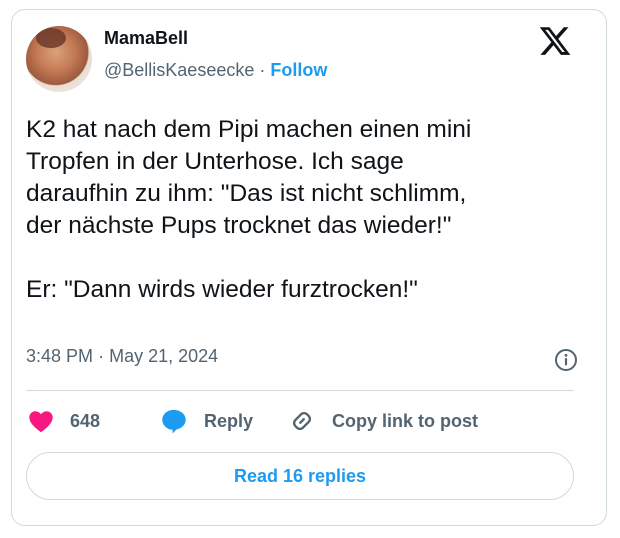 The width and height of the screenshot is (620, 538). What do you see at coordinates (298, 70) in the screenshot?
I see `follow-button: Follow` at bounding box center [298, 70].